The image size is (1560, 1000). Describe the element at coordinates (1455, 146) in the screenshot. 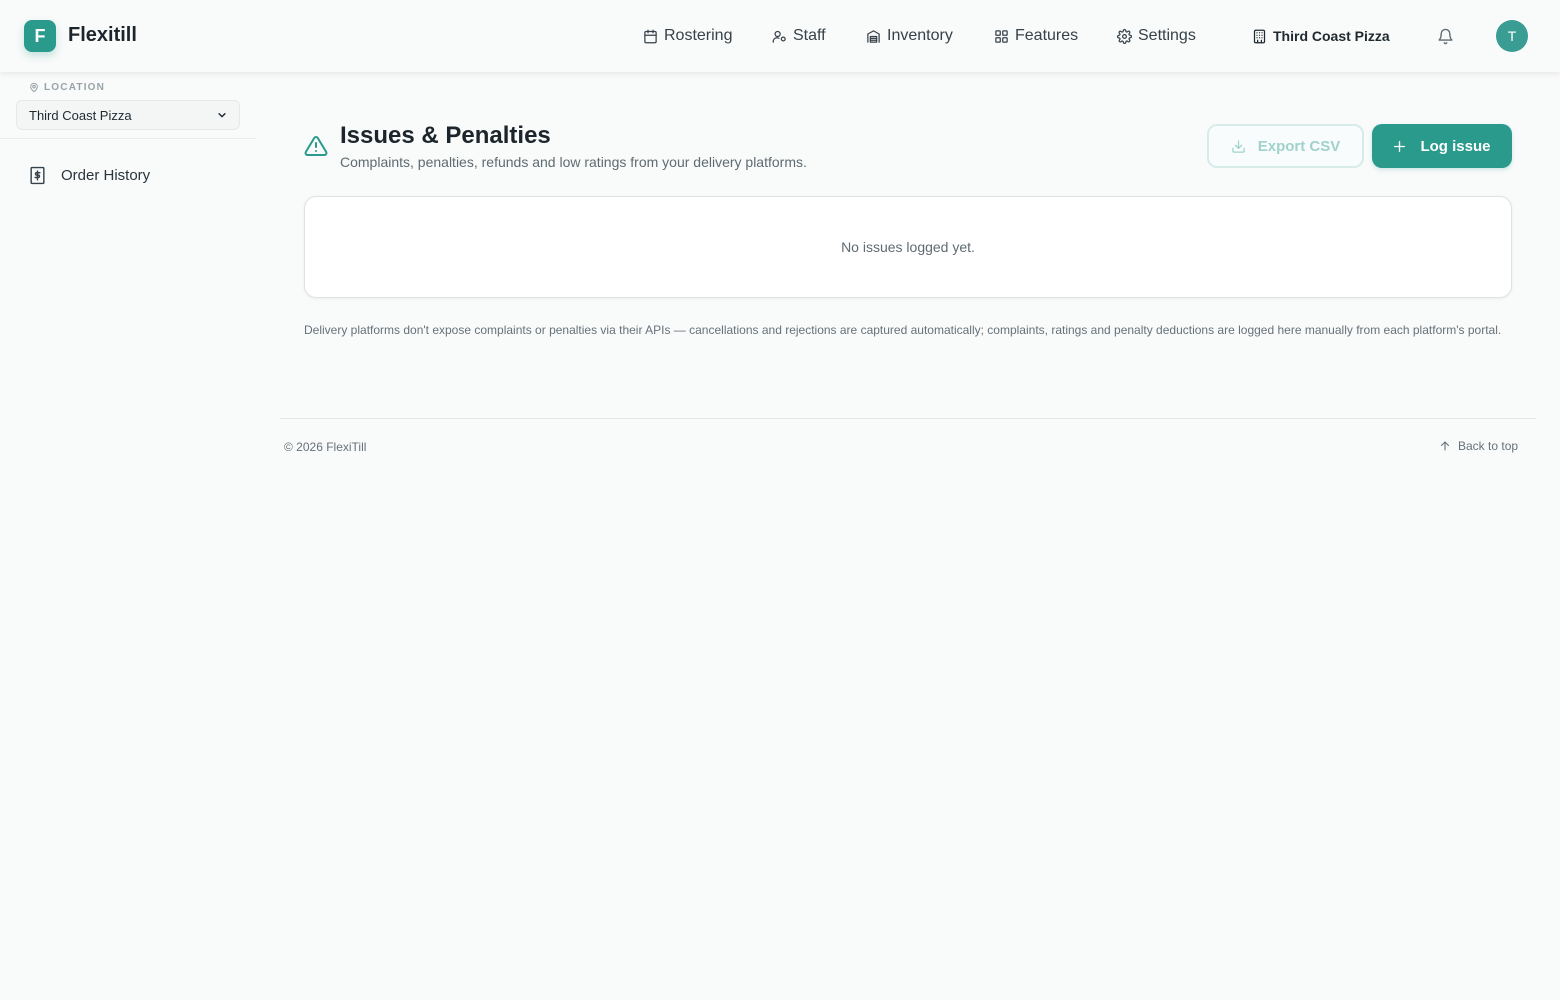

I see `log-issue-label: Log issue` at that location.